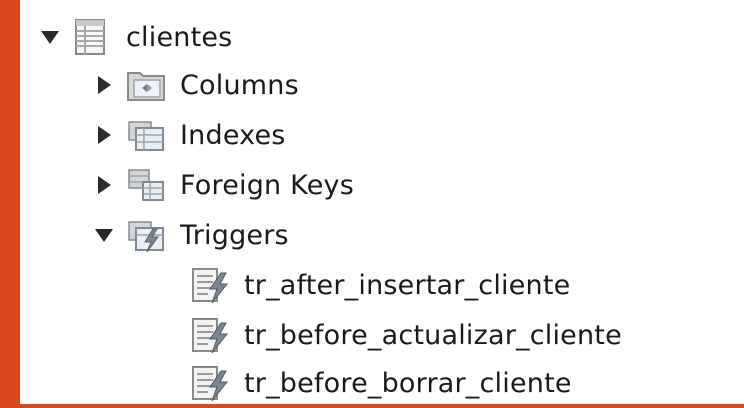  I want to click on trigger-label: tr_before_borrar_cliente, so click(408, 383).